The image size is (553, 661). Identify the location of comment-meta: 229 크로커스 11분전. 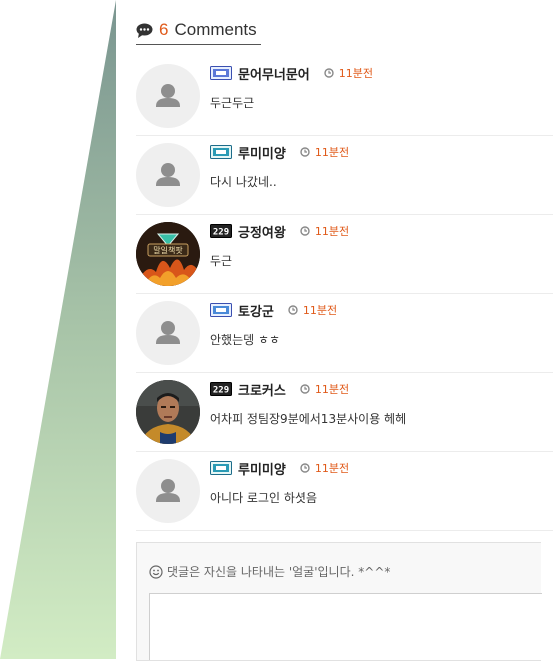
(280, 389).